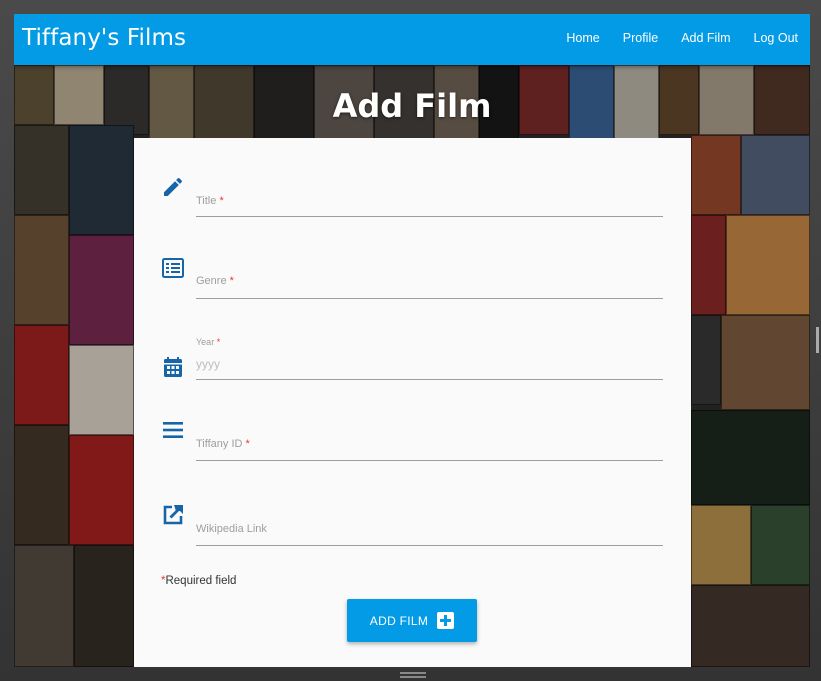 Image resolution: width=821 pixels, height=681 pixels. Describe the element at coordinates (429, 207) in the screenshot. I see `title-input` at that location.